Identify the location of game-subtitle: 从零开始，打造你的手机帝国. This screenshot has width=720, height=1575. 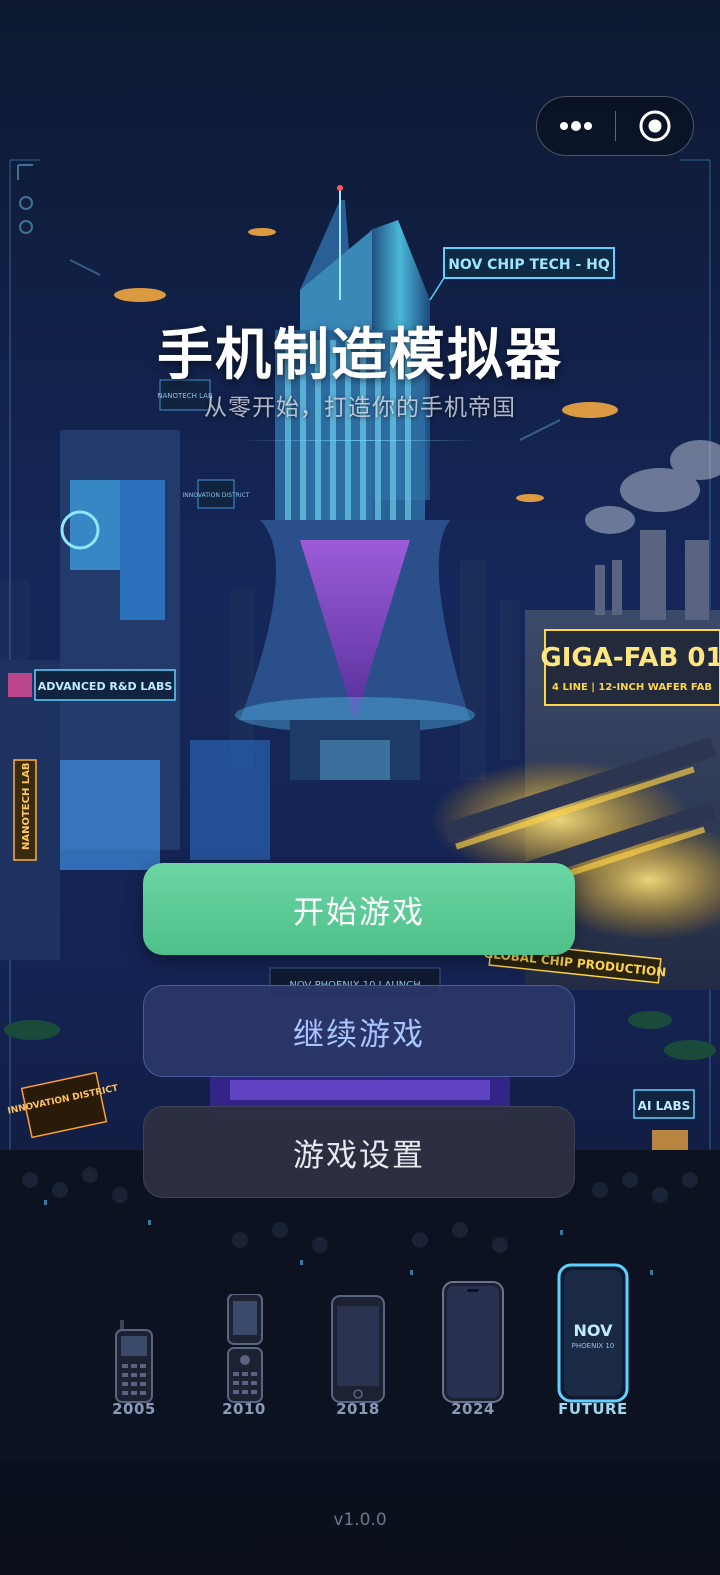
(360, 408).